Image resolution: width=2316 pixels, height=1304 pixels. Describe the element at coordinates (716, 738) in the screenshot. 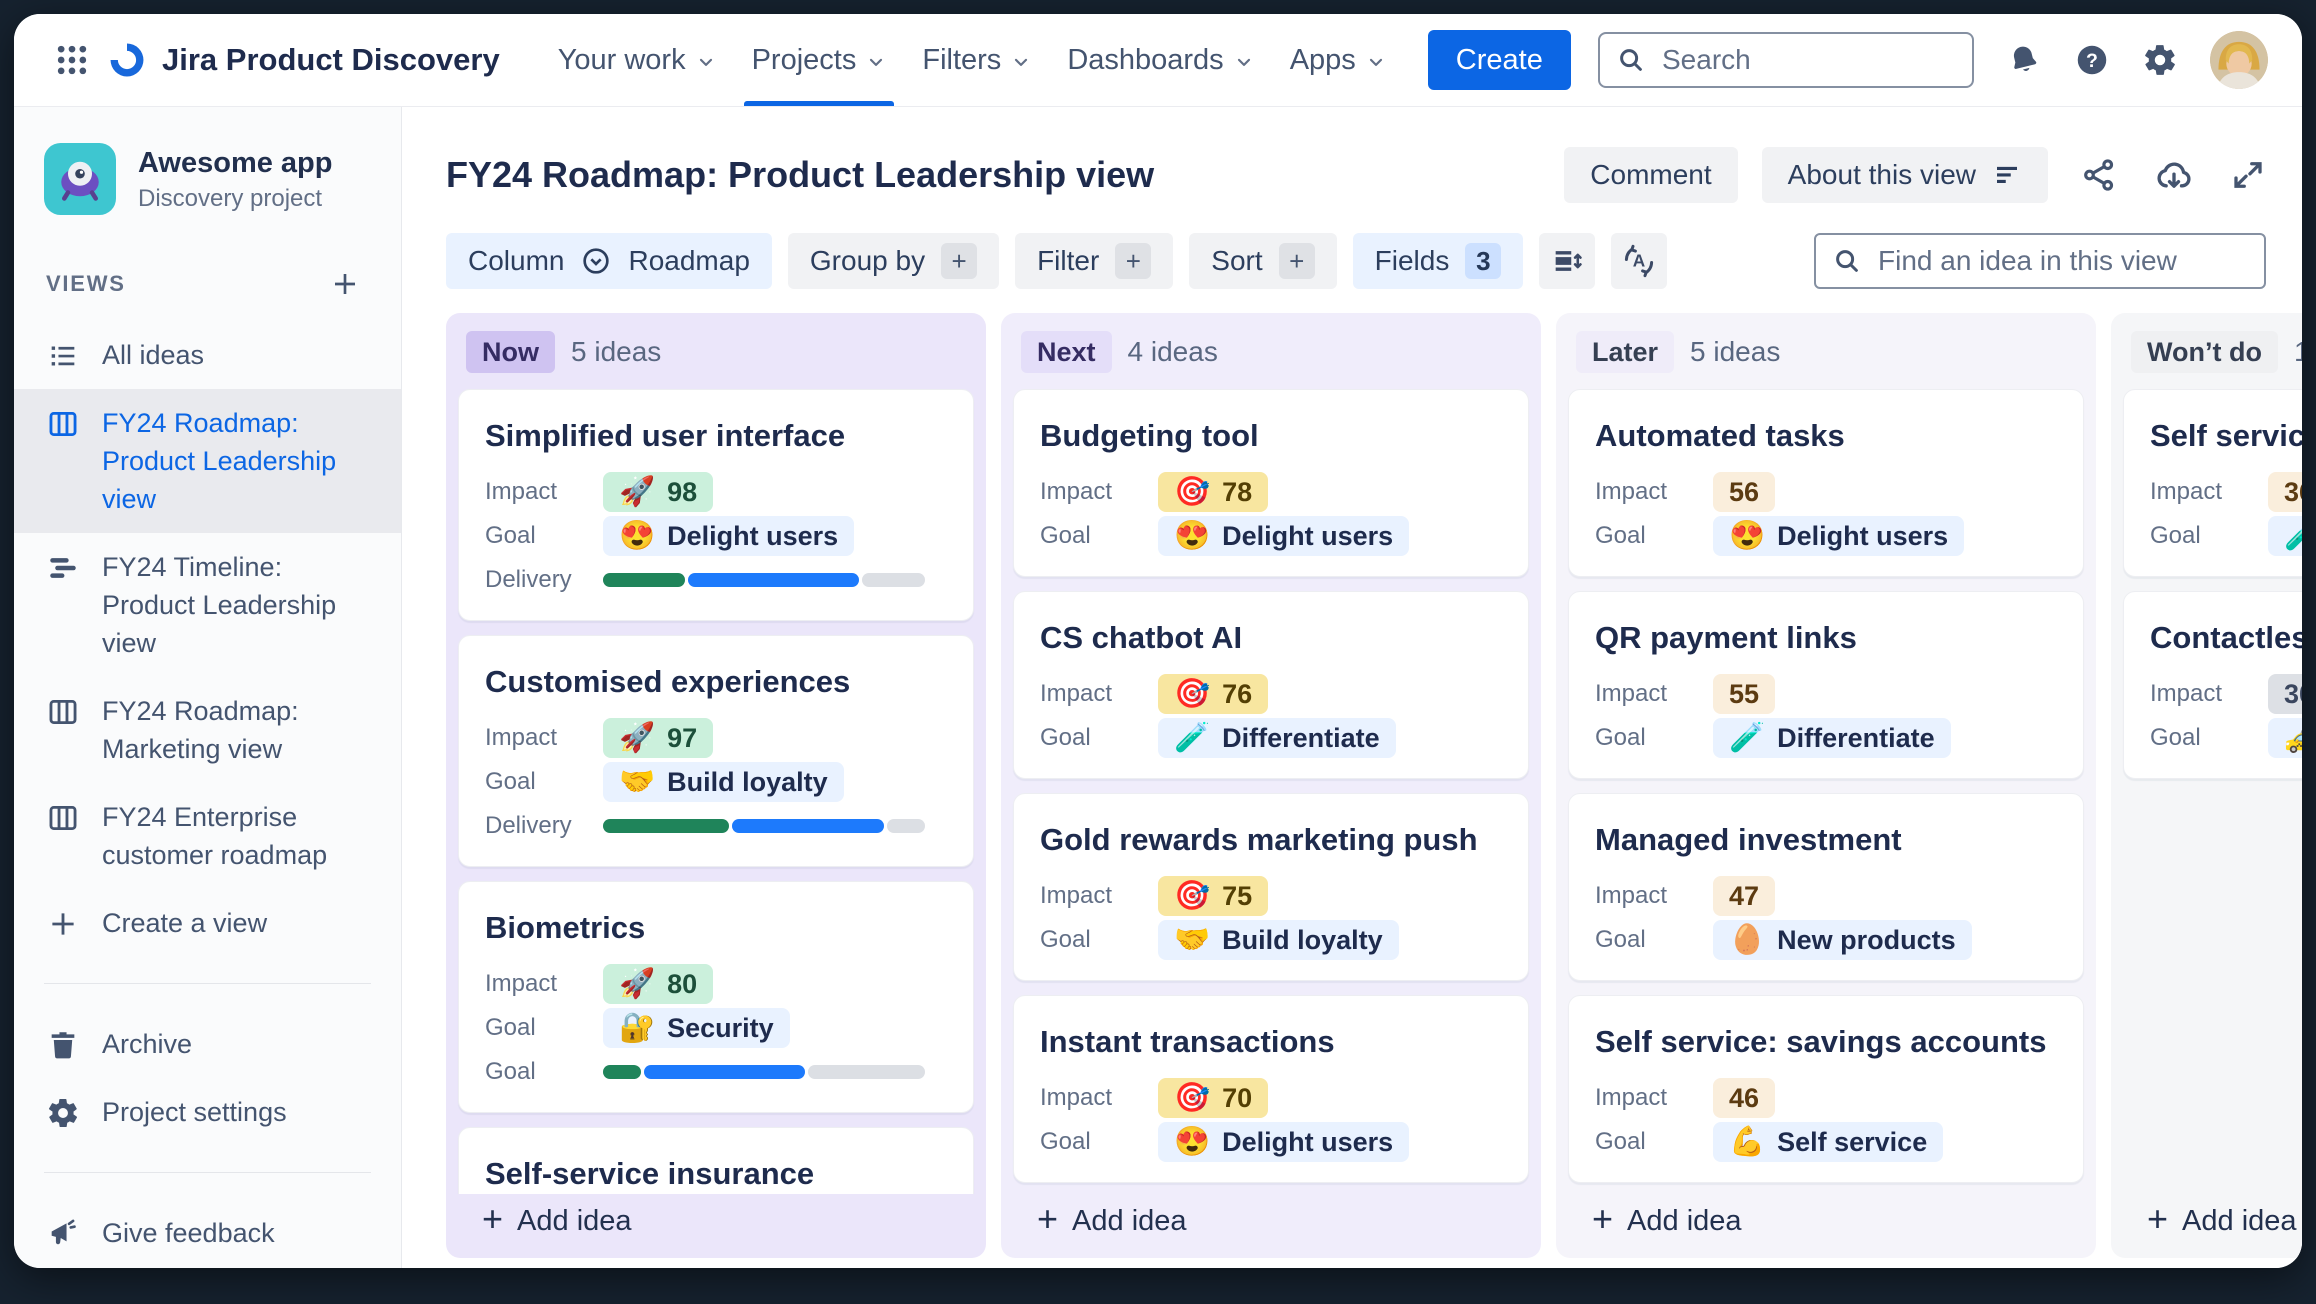

I see `card-field-row: Impact 🚀 97` at that location.